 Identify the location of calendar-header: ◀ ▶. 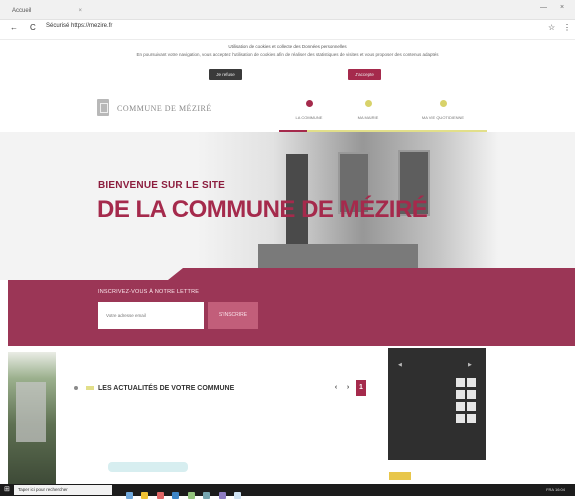
(437, 367).